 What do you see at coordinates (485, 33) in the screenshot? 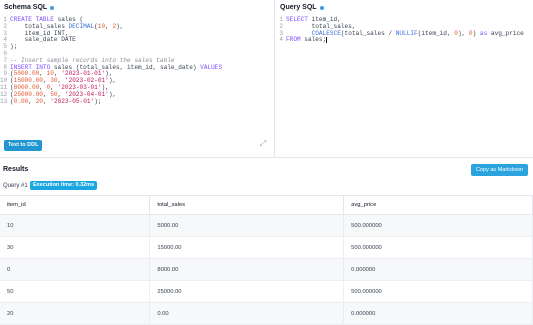
I see `code-token: as` at bounding box center [485, 33].